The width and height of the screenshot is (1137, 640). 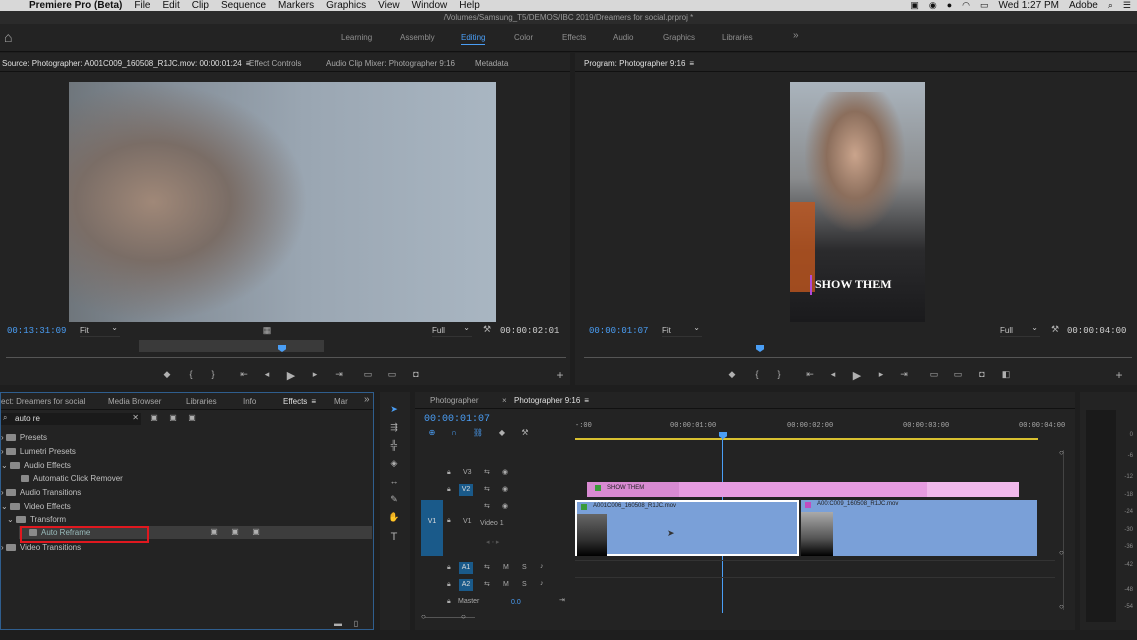 What do you see at coordinates (984, 5) in the screenshot?
I see `battery-icon: ▭` at bounding box center [984, 5].